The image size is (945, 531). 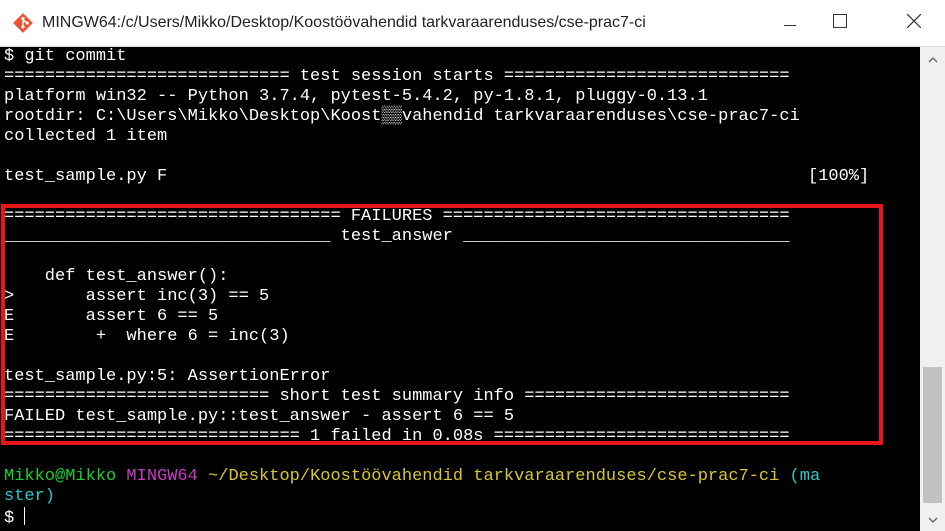 I want to click on close-button, so click(x=914, y=23).